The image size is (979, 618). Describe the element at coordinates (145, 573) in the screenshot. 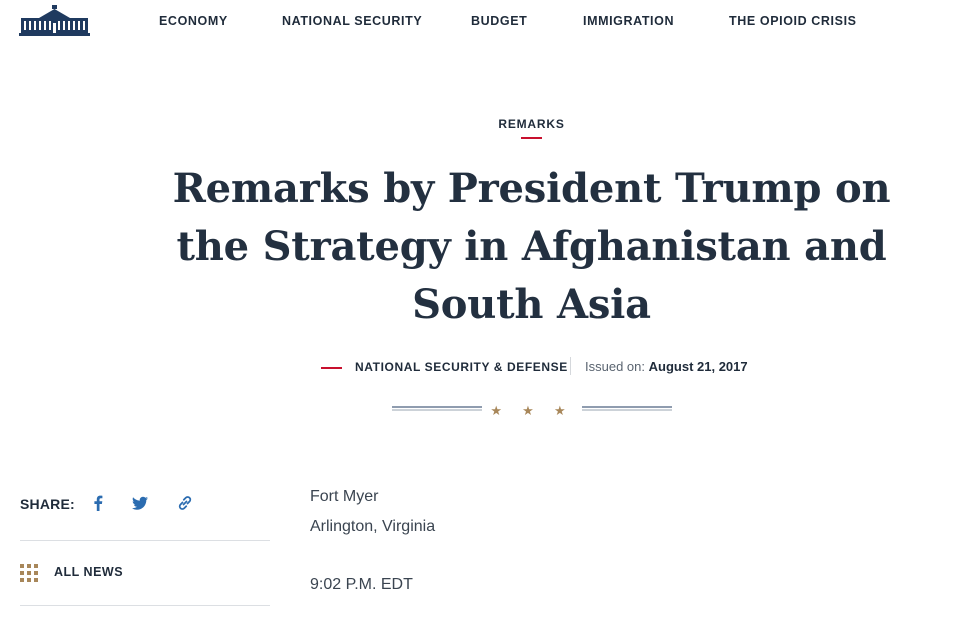

I see `all-news-link: ALL NEWS` at that location.